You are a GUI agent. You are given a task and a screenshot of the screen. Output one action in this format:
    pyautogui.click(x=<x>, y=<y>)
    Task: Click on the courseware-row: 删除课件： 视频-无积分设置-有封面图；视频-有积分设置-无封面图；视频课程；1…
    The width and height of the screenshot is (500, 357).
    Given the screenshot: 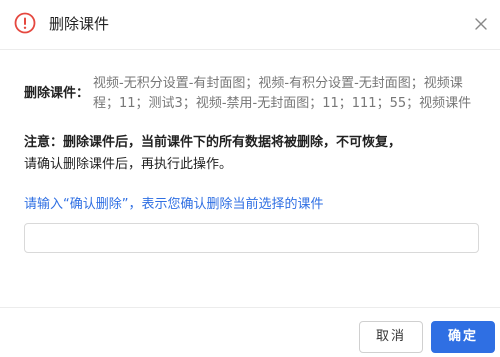 What is the action you would take?
    pyautogui.click(x=250, y=94)
    